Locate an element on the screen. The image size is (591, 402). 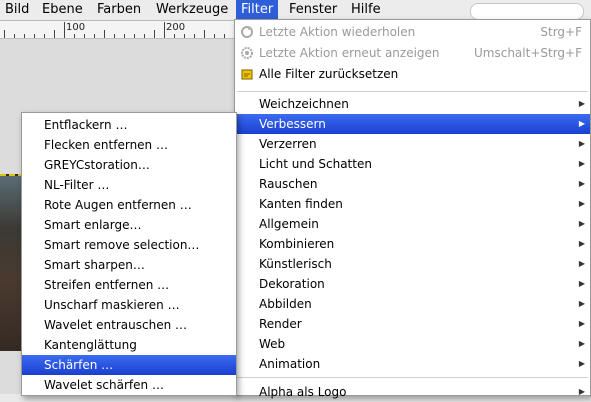
menu-filter-label: Filter is located at coordinates (257, 9).